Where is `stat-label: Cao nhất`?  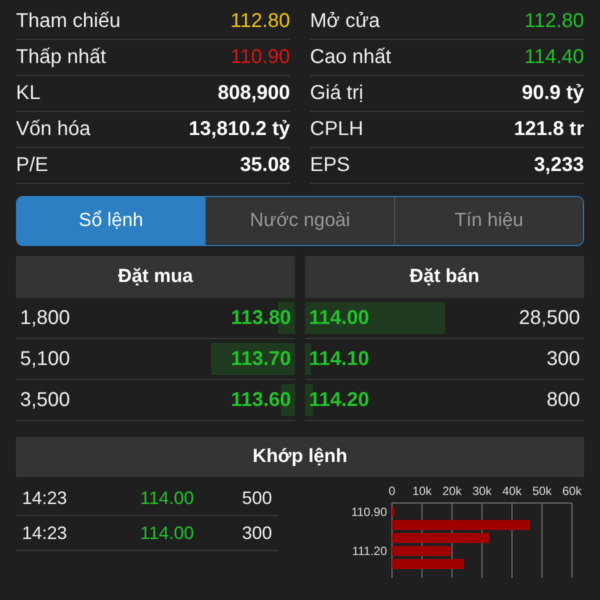
stat-label: Cao nhất is located at coordinates (351, 57).